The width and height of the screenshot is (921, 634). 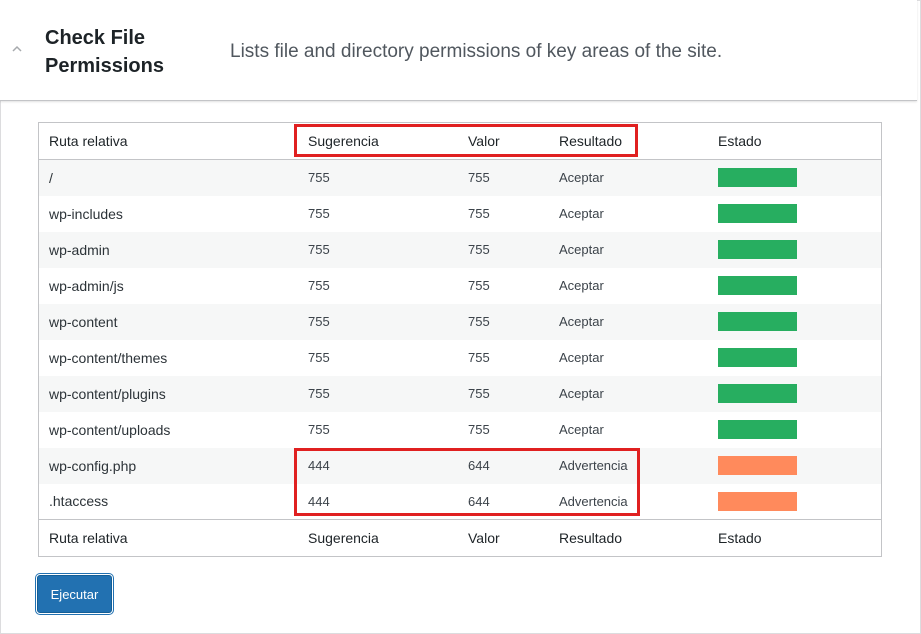 What do you see at coordinates (460, 465) in the screenshot?
I see `table-row: wp-config.php 444 644 Advertencia` at bounding box center [460, 465].